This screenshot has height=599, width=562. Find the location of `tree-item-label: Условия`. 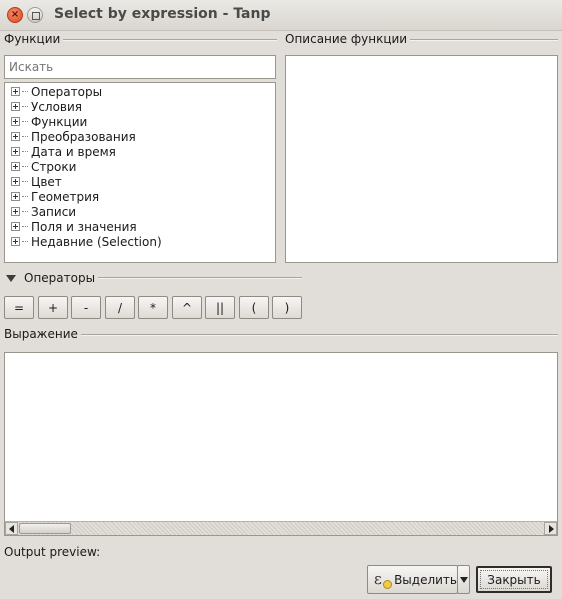

tree-item-label: Условия is located at coordinates (57, 106).